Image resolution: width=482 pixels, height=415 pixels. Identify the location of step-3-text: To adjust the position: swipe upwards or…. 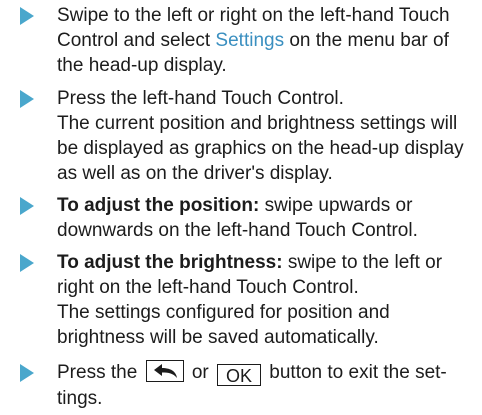
(265, 218).